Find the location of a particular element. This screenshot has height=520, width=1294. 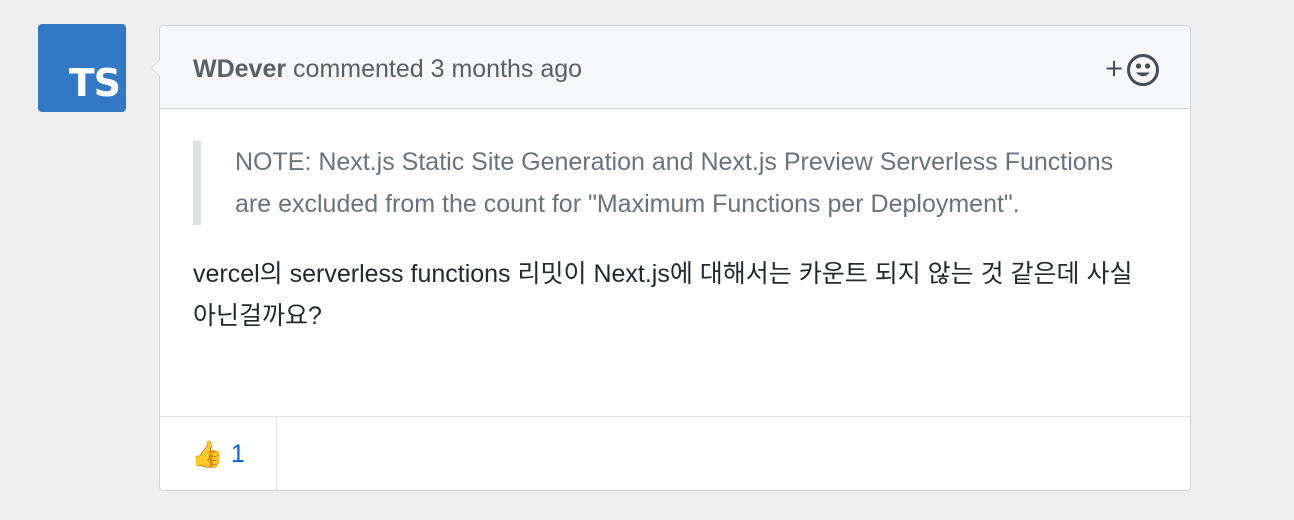

add-reaction-button: + is located at coordinates (1132, 70).